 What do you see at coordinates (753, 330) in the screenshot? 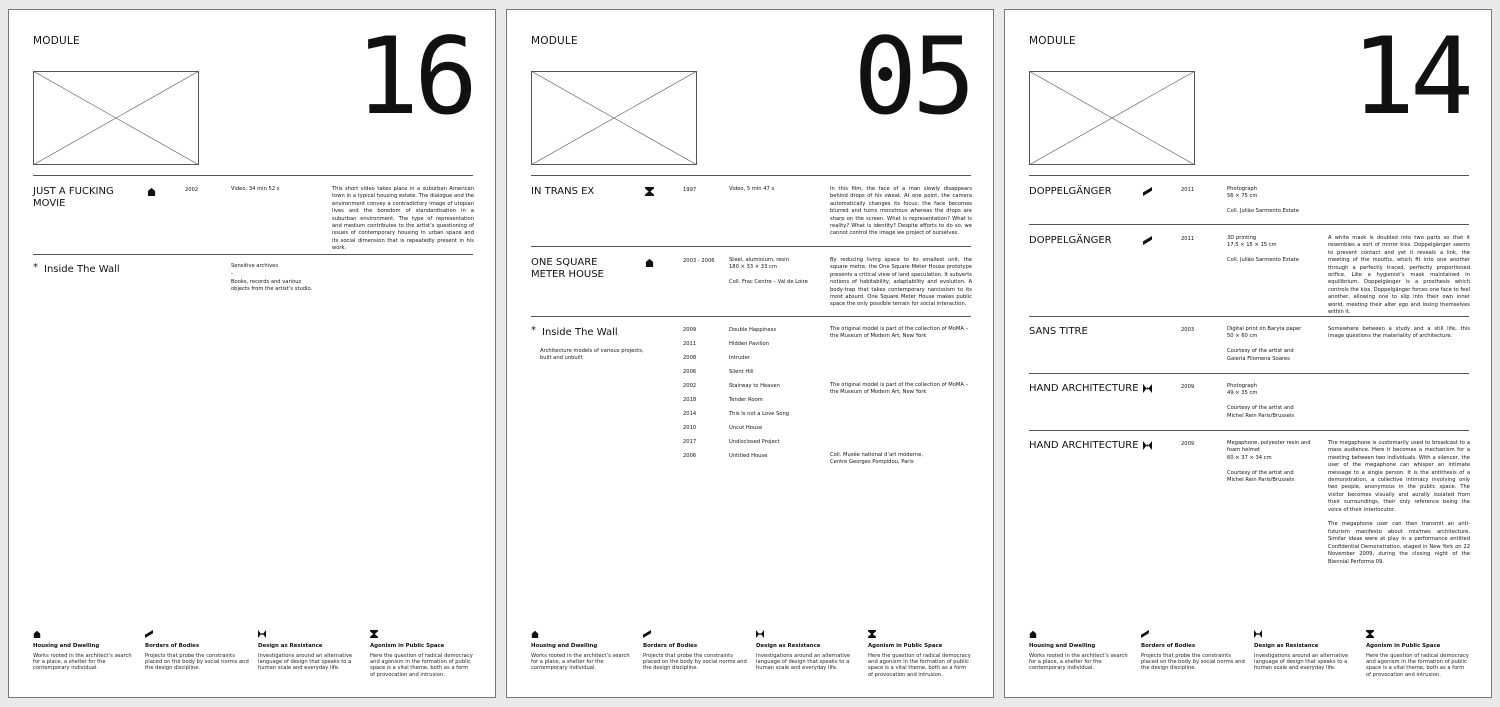
I see `model-name: Double Happiness` at bounding box center [753, 330].